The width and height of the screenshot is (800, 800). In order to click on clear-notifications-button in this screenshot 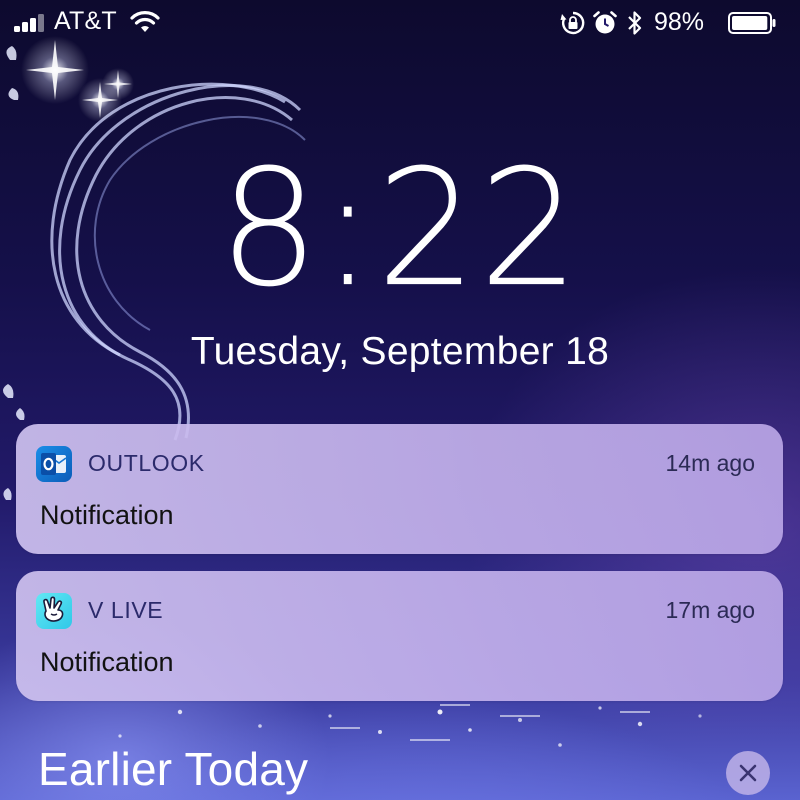, I will do `click(748, 773)`.